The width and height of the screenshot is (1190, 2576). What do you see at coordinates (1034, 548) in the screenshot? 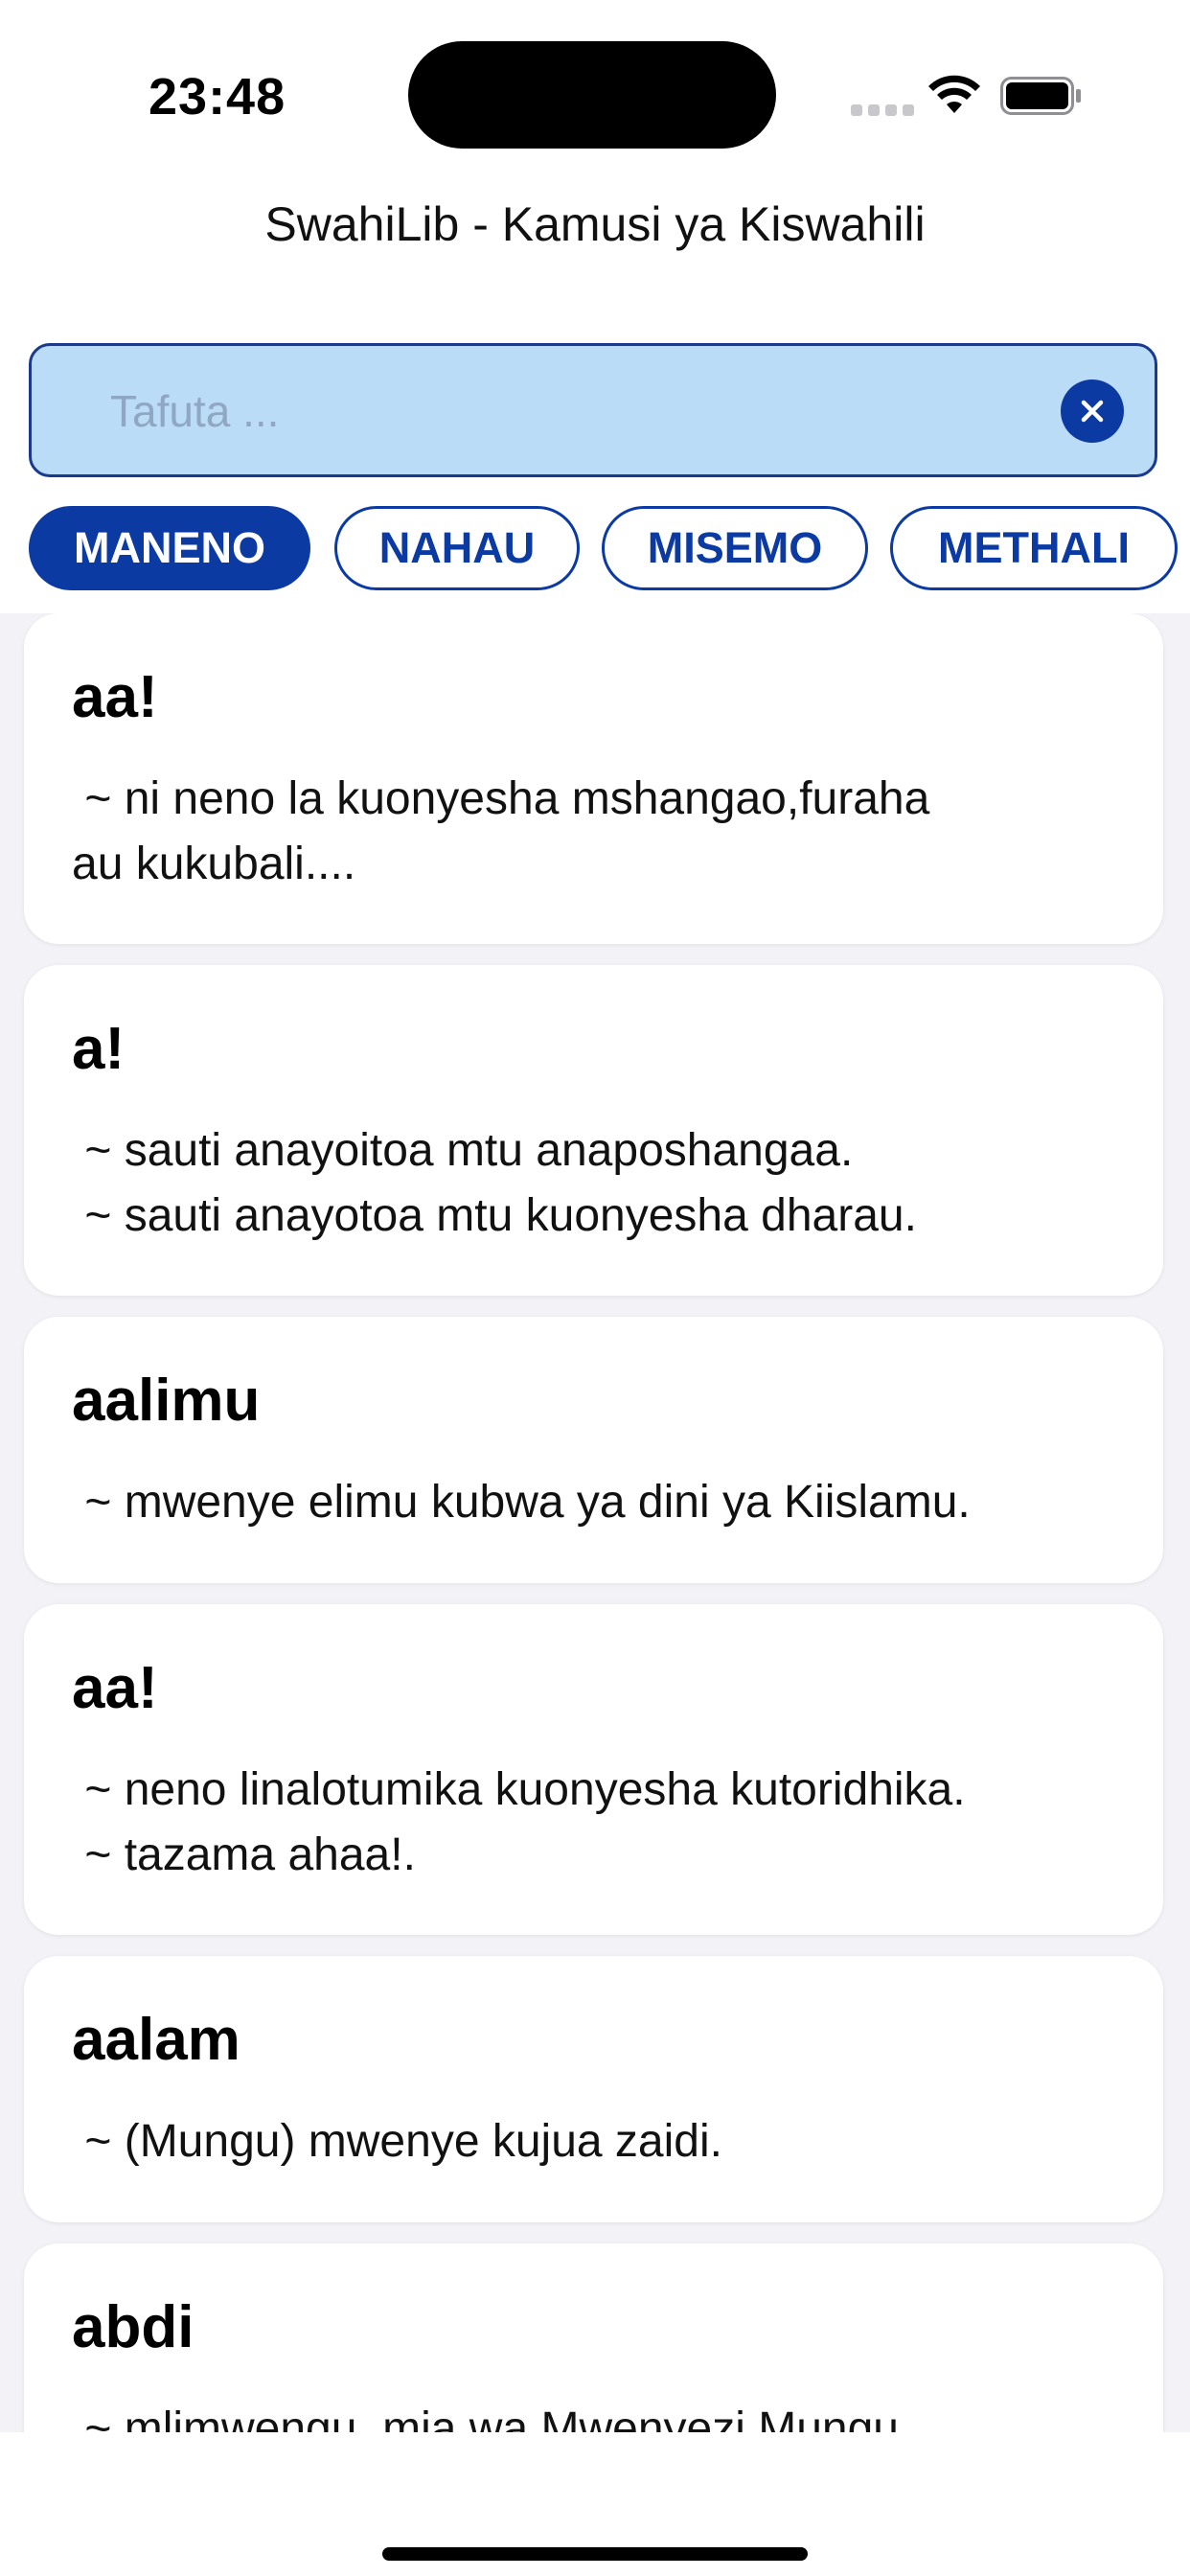
I see `tab-methali: METHALI` at bounding box center [1034, 548].